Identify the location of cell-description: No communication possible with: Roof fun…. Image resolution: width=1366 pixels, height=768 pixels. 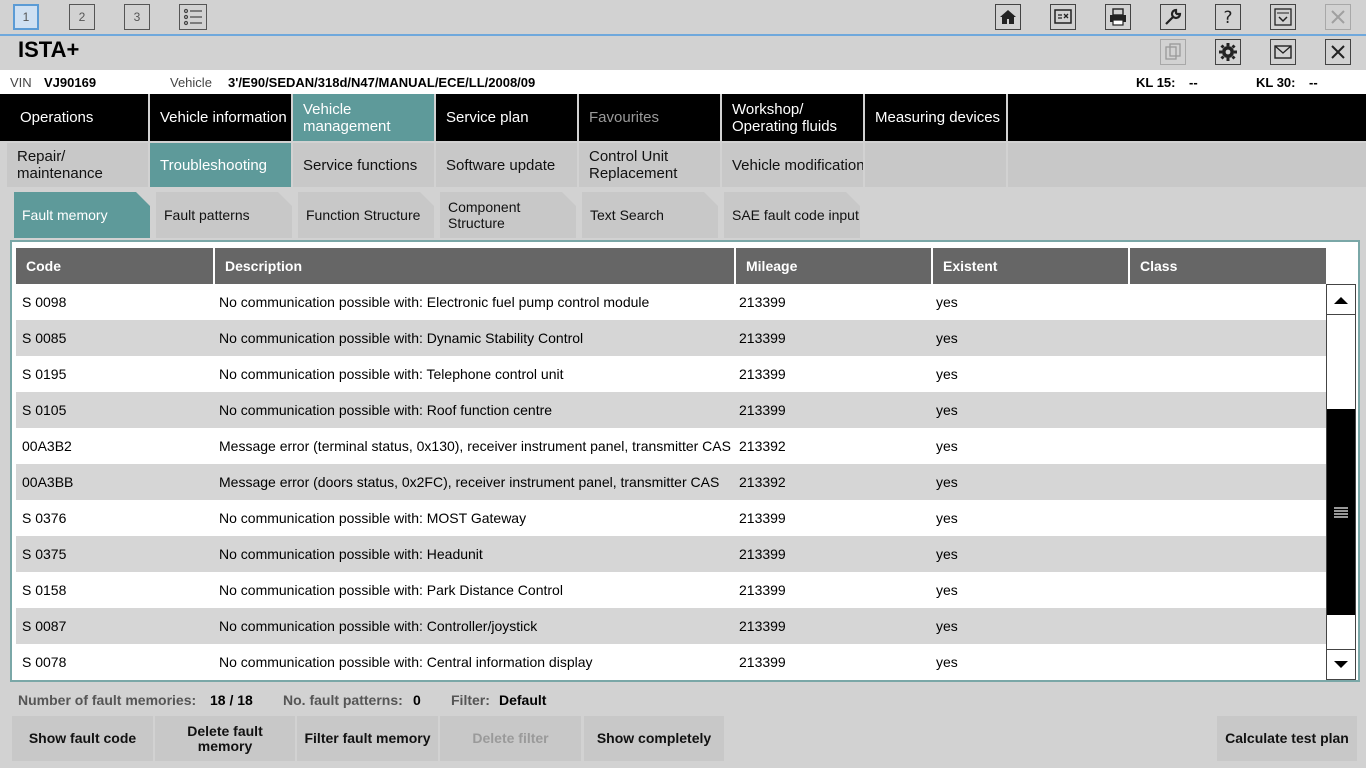
(386, 410).